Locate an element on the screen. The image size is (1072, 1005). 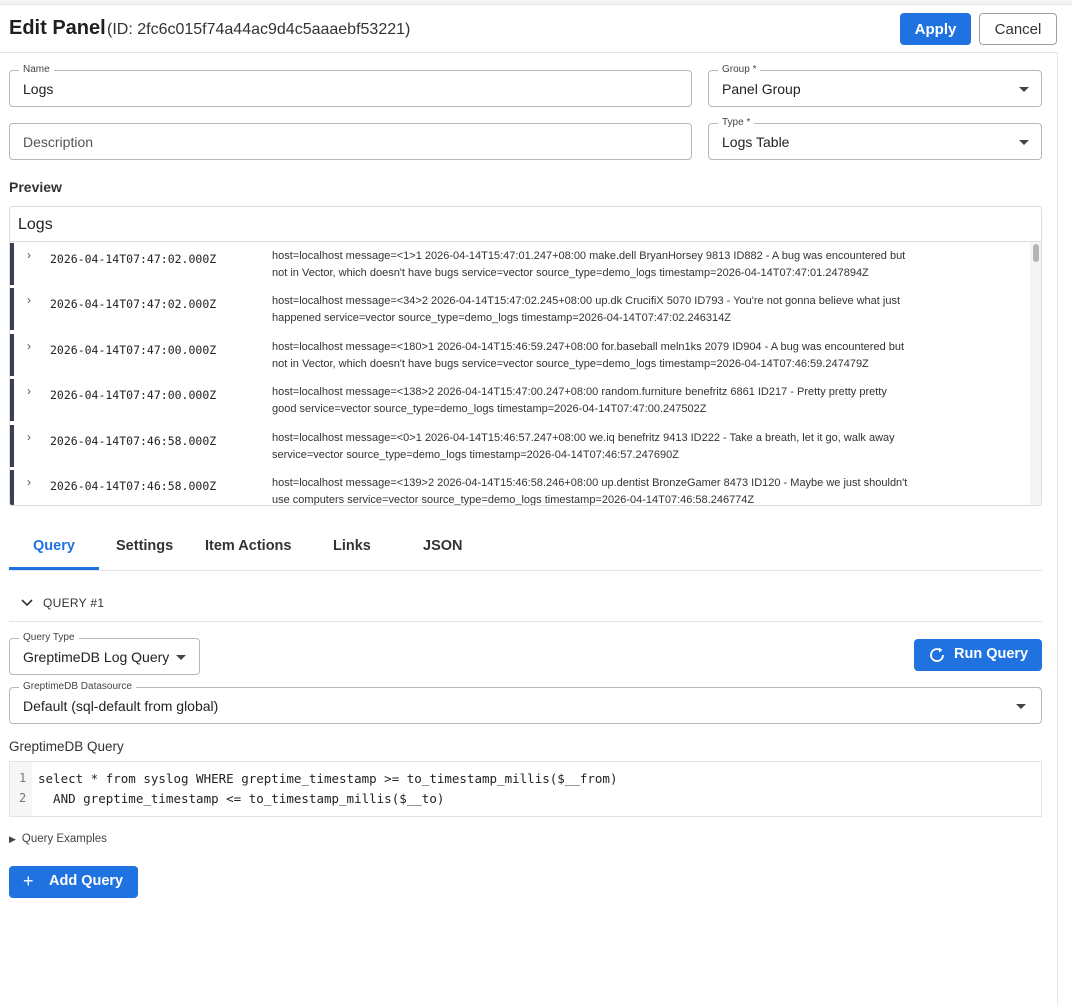
panel-id: (ID: 2fc6c015f74a44ac9d4c5aaaebf53221) is located at coordinates (259, 29).